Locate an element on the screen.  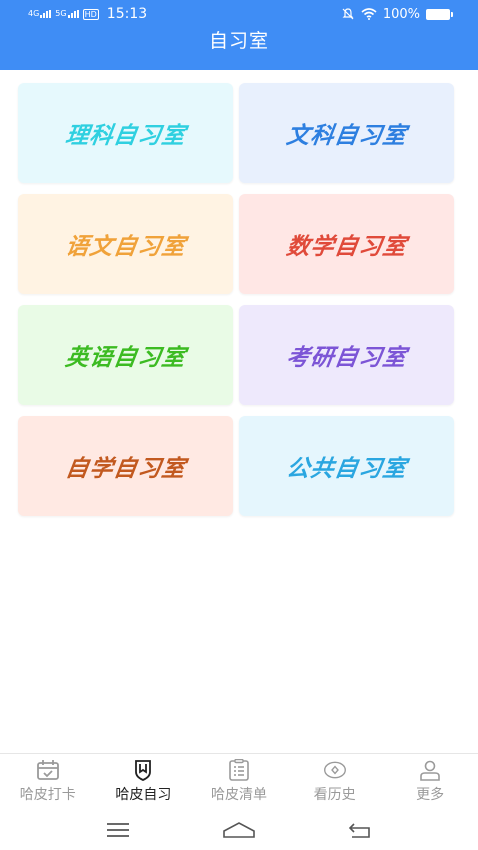
room-card-label: 公共自习室 is located at coordinates (346, 469).